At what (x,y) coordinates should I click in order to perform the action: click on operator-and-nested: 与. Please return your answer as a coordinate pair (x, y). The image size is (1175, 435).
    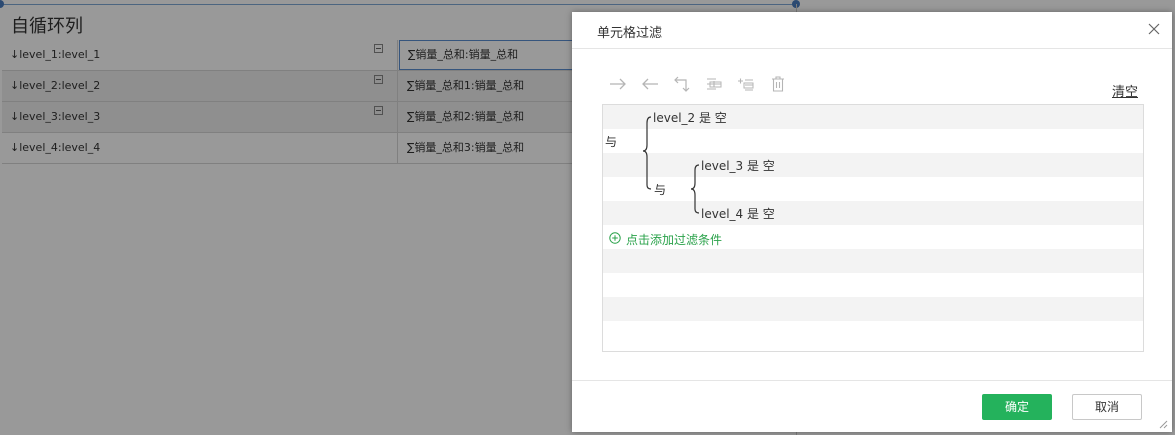
    Looking at the image, I should click on (660, 189).